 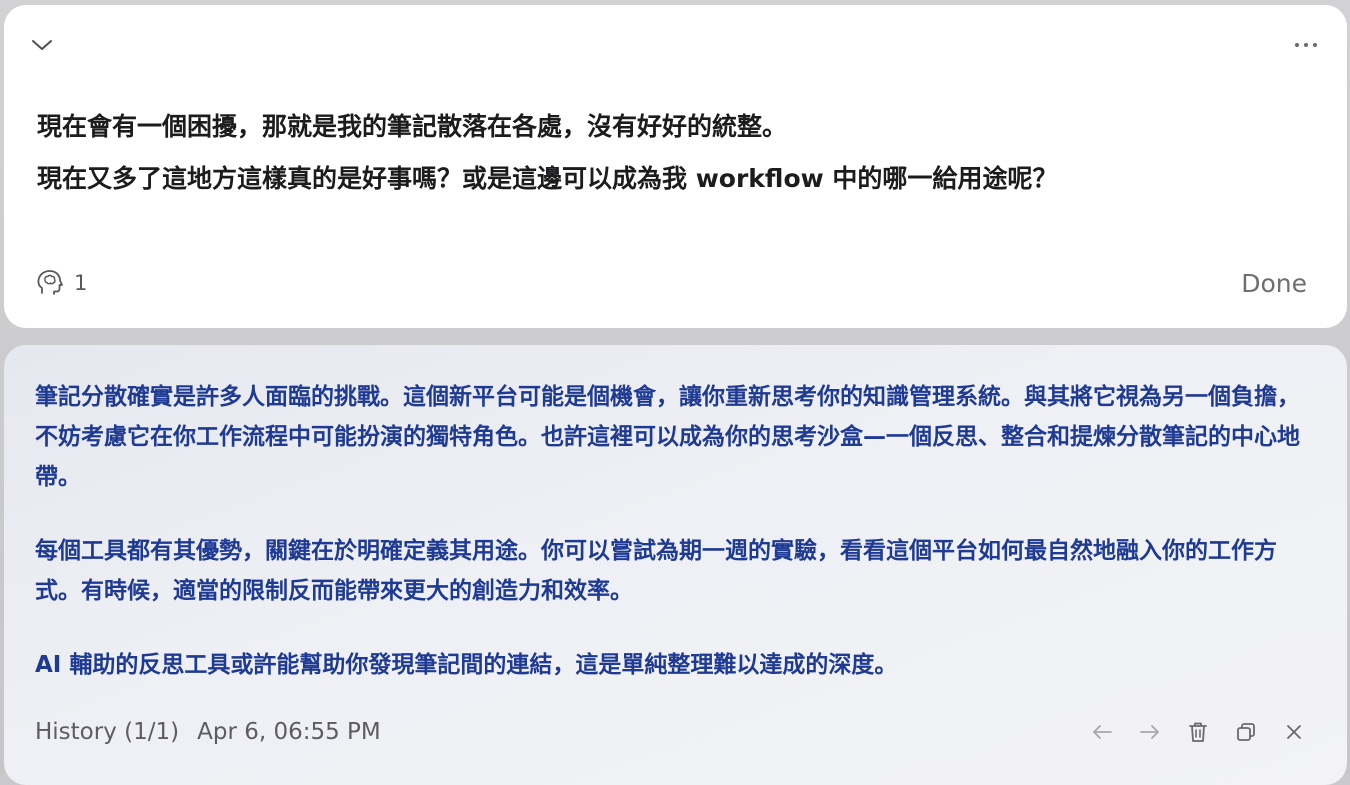 I want to click on history-timestamp: Apr 6, 06:55 PM, so click(x=289, y=732).